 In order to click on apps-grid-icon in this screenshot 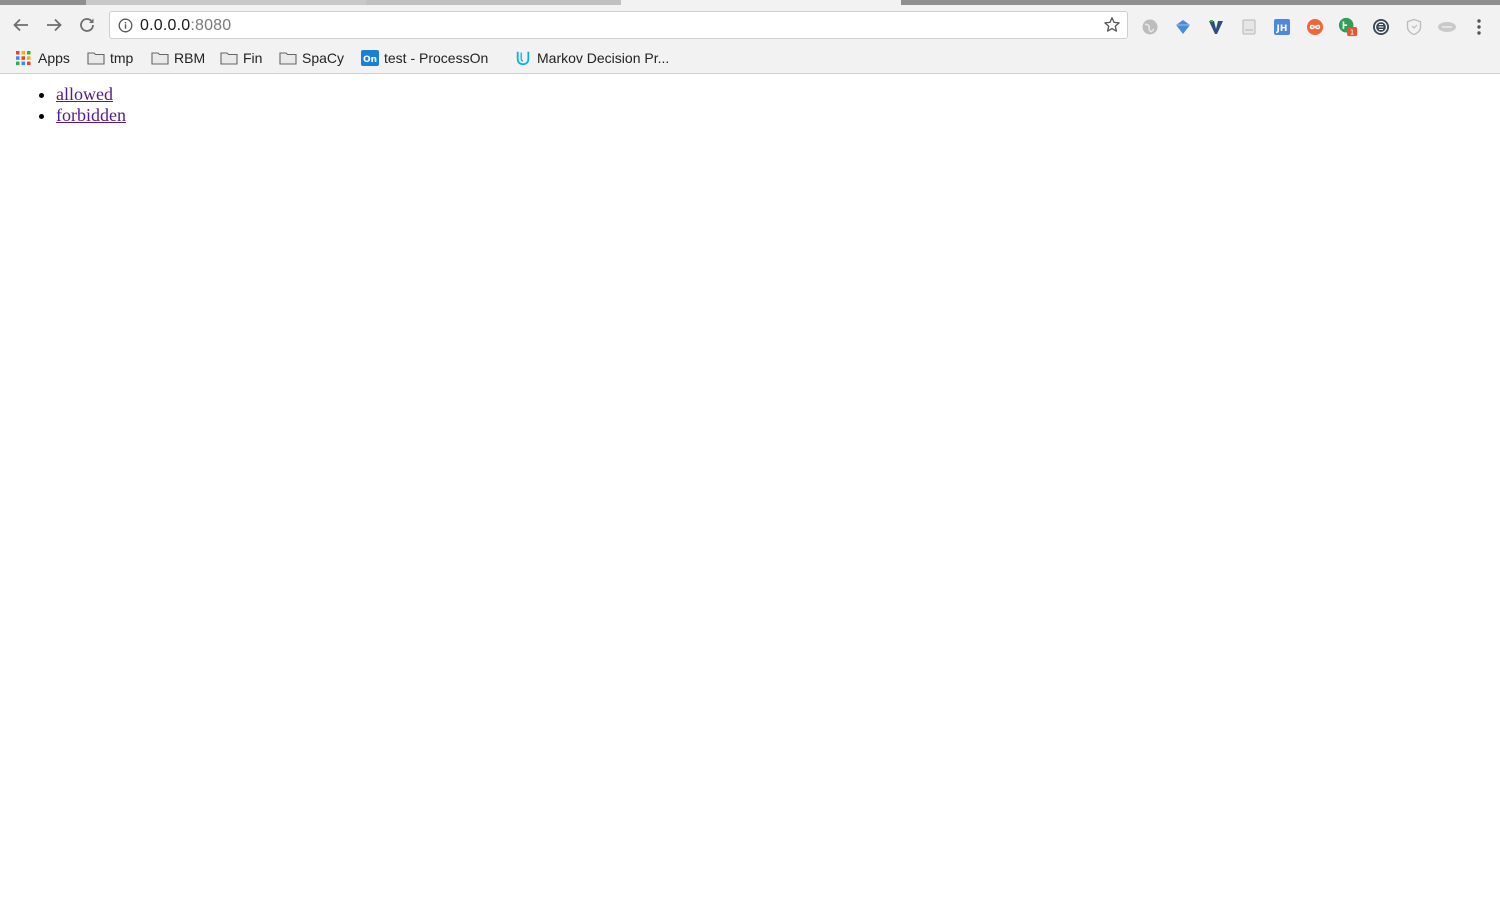, I will do `click(23, 58)`.